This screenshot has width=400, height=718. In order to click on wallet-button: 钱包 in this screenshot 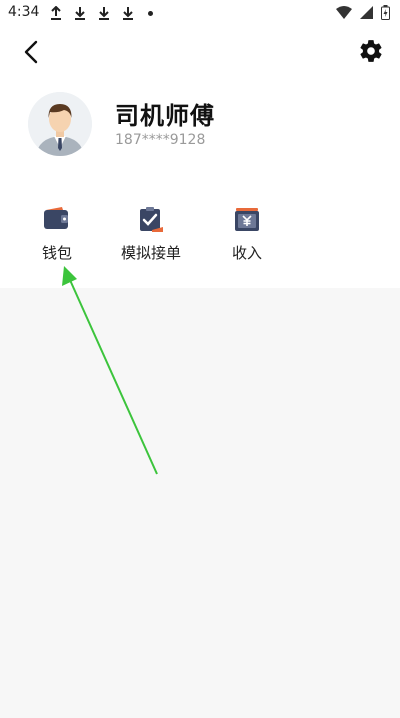, I will do `click(57, 234)`.